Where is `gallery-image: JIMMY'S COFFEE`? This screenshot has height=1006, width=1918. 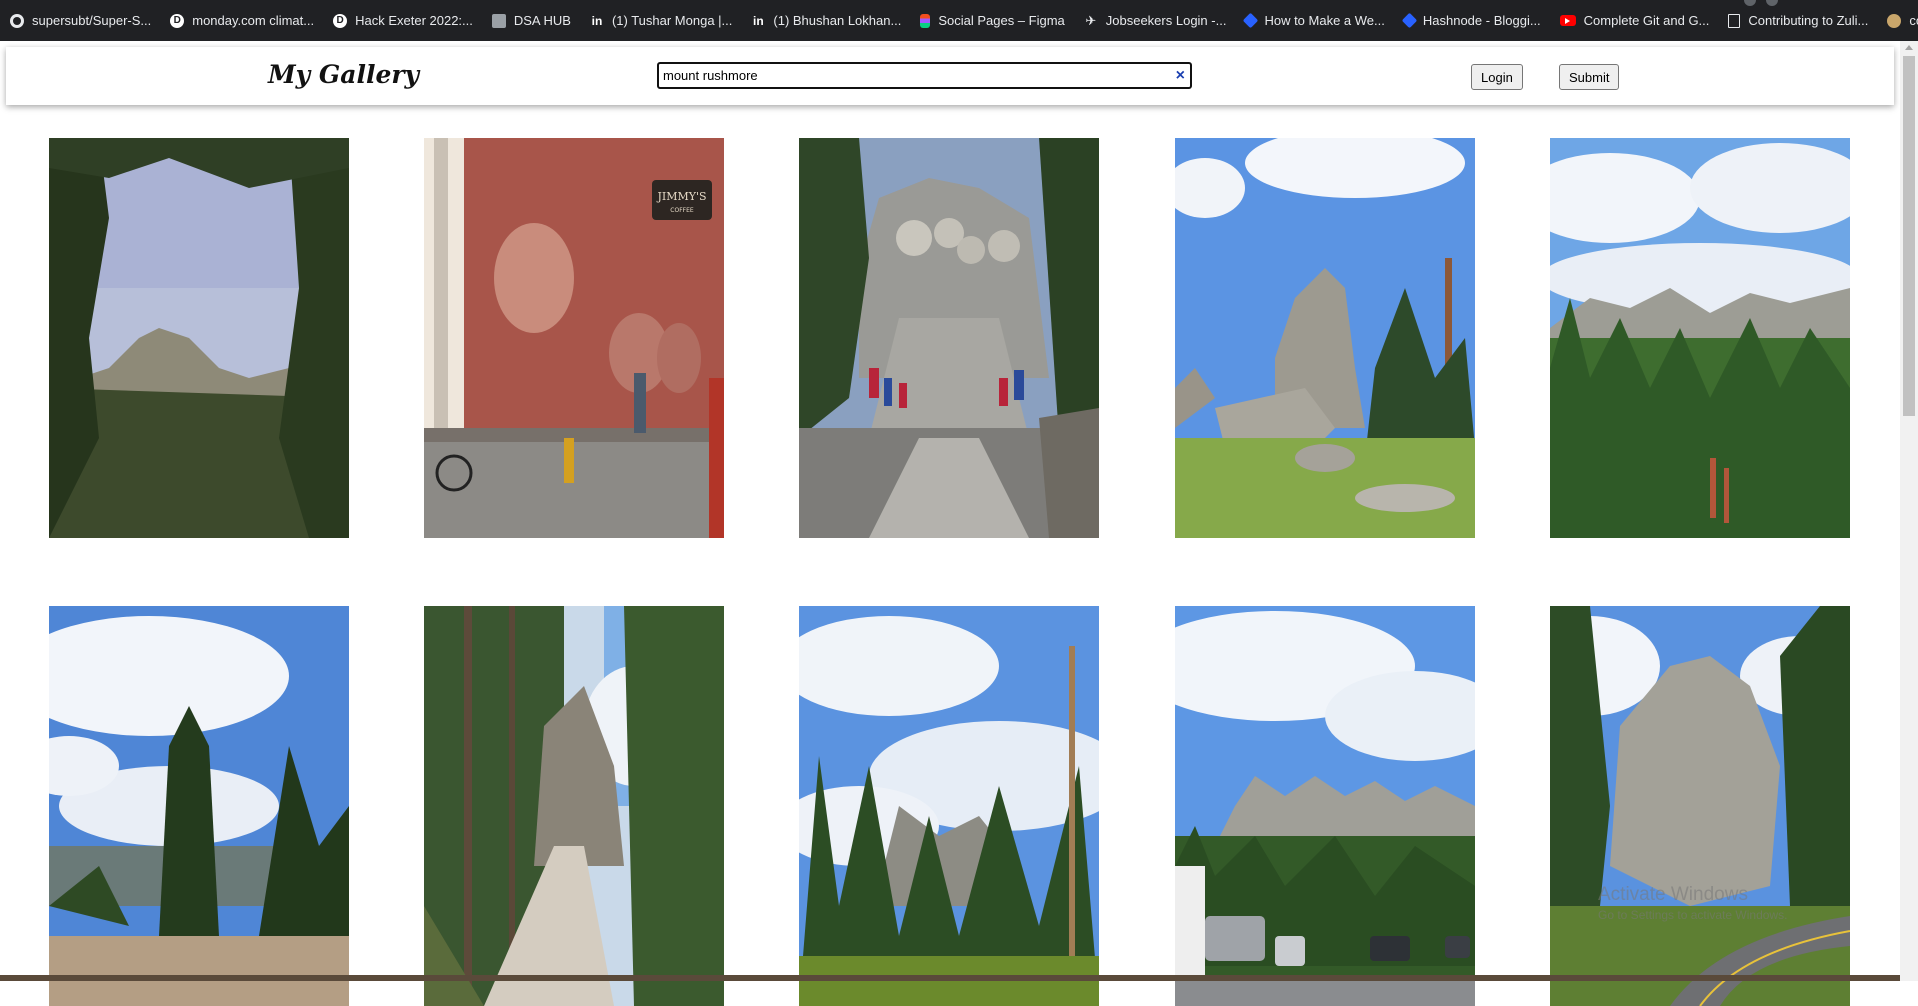
gallery-image: JIMMY'S COFFEE is located at coordinates (574, 338).